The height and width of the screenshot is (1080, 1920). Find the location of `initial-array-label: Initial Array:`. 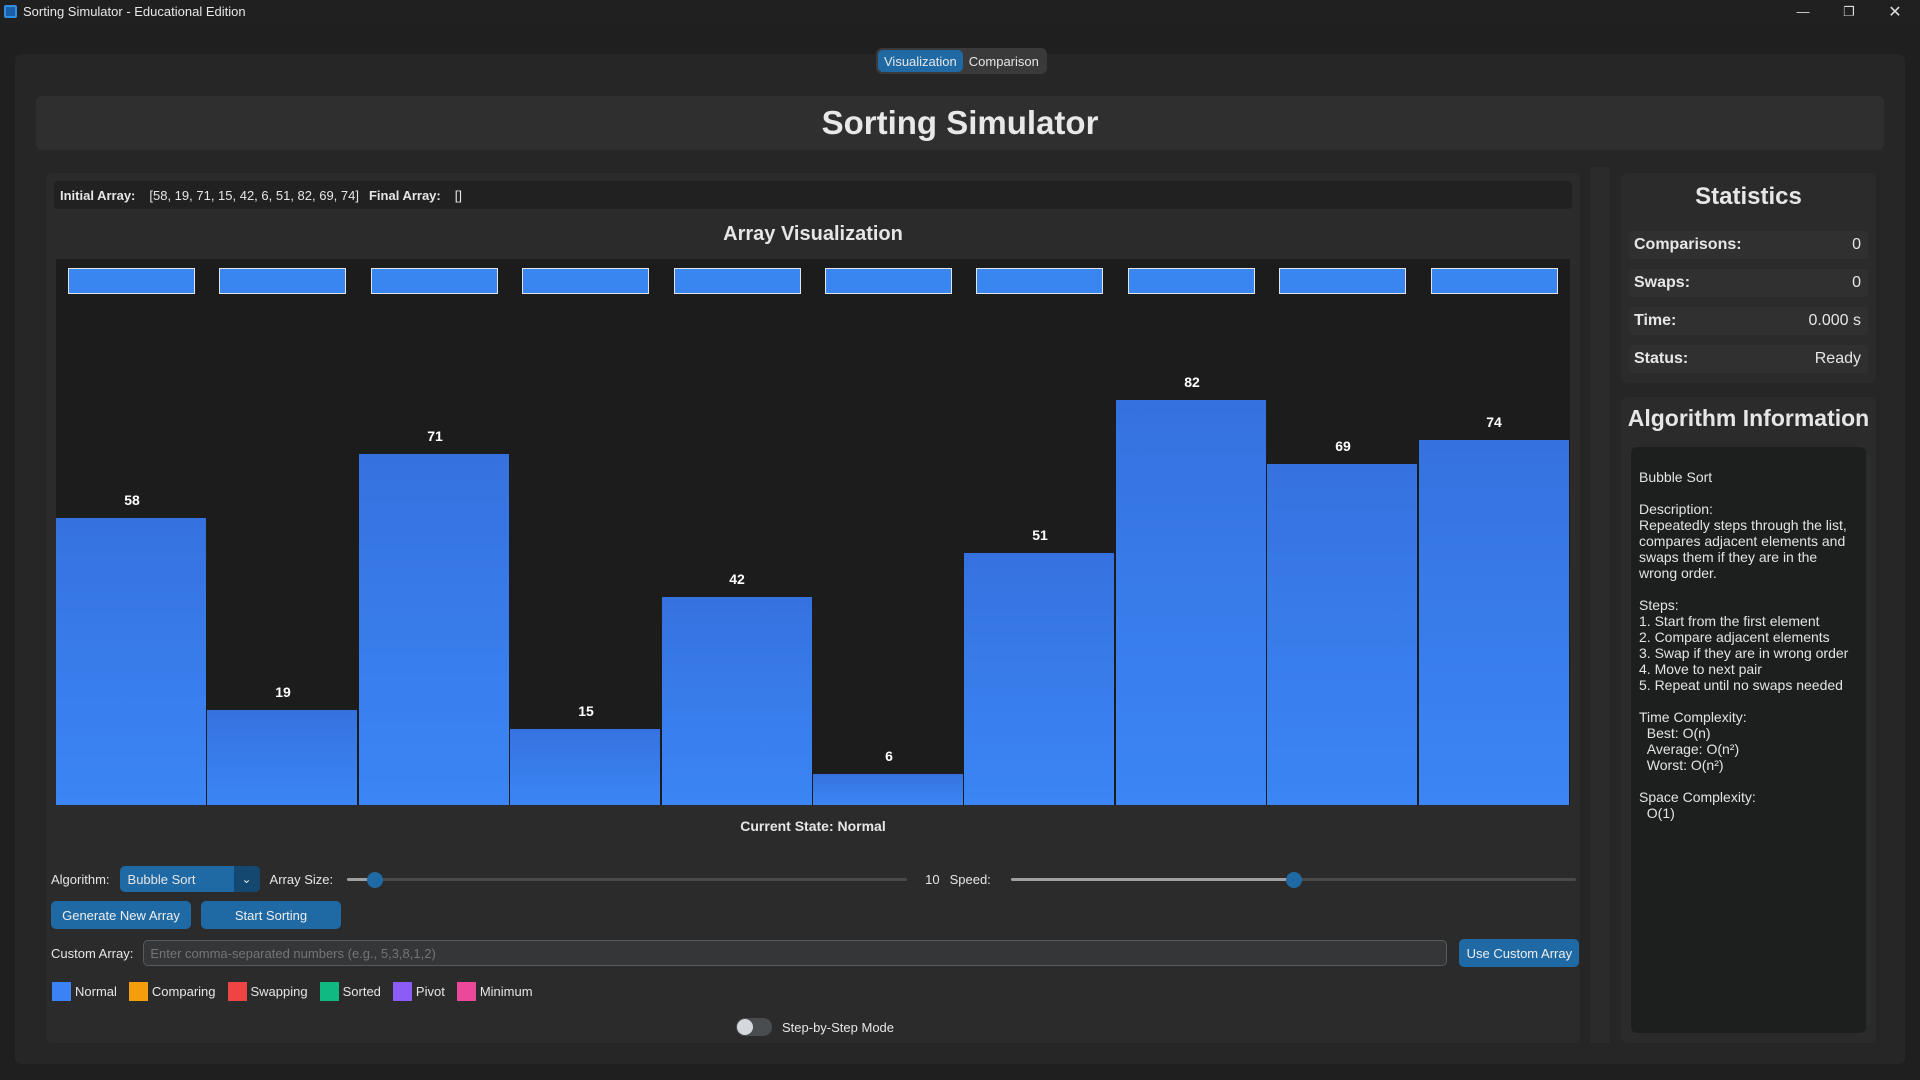

initial-array-label: Initial Array: is located at coordinates (98, 195).